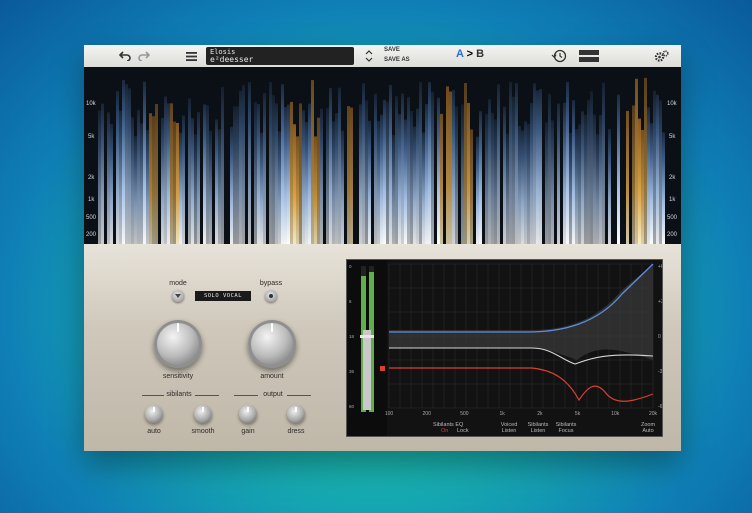  What do you see at coordinates (444, 431) in the screenshot?
I see `eq-on-toggle: On` at bounding box center [444, 431].